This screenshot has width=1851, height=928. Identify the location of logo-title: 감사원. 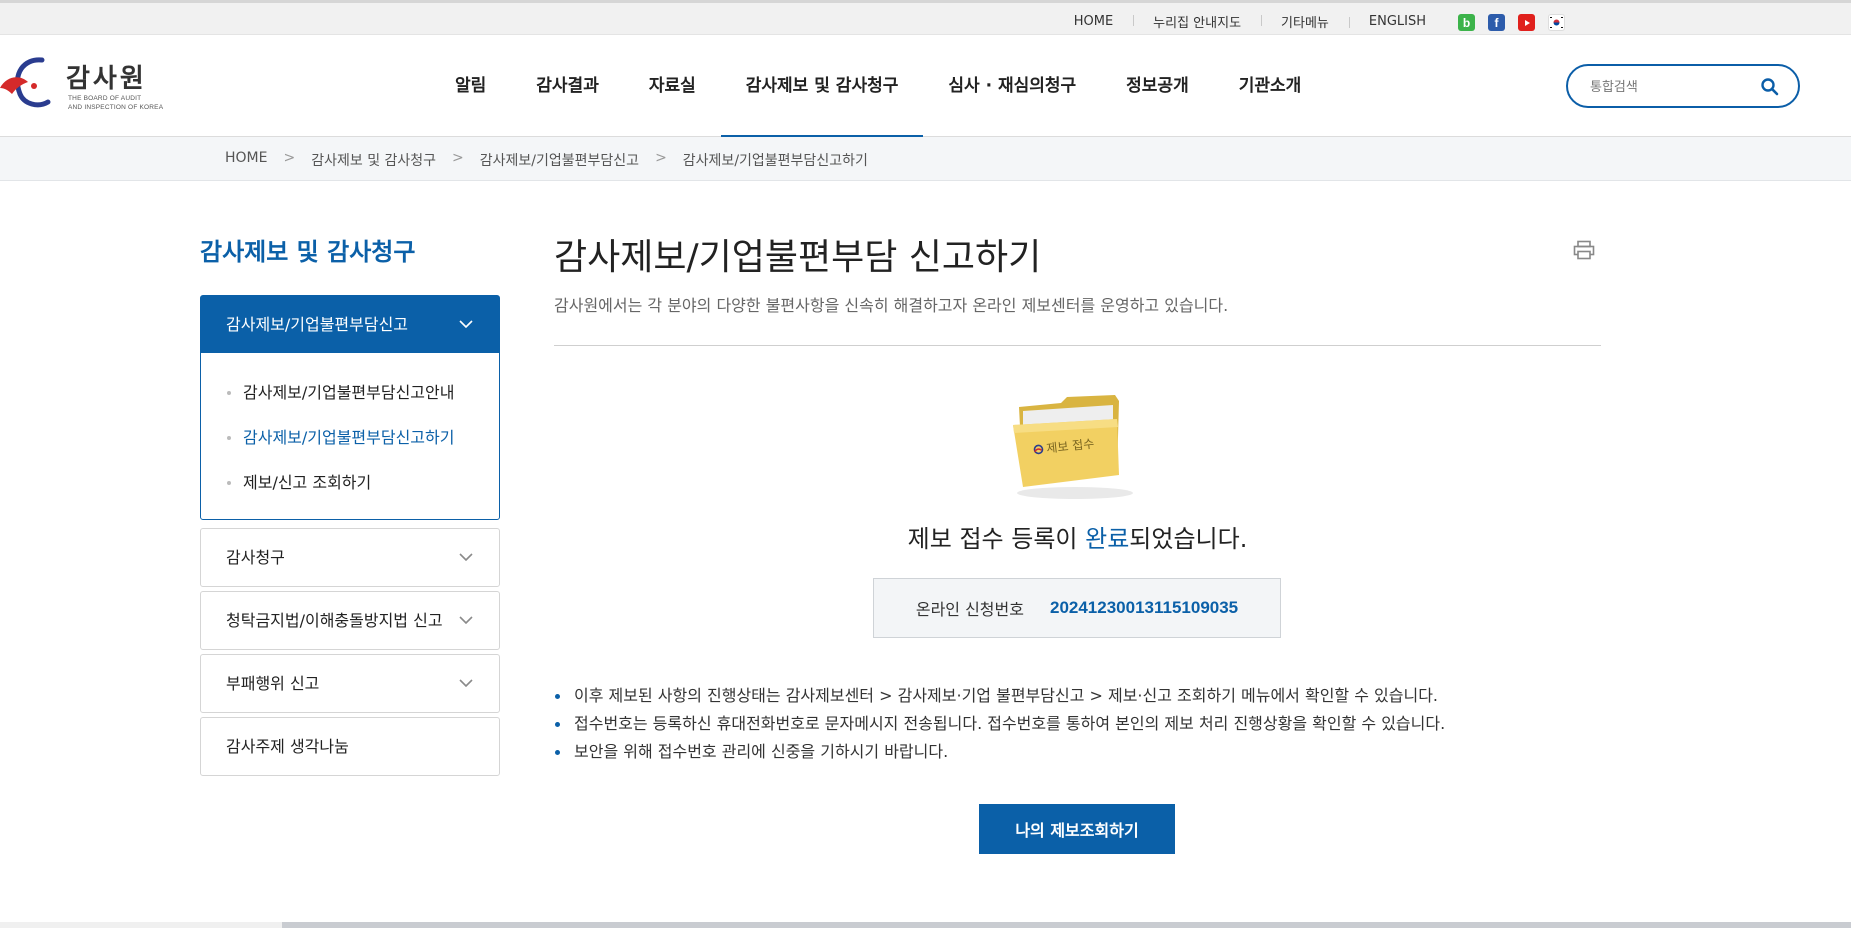
(106, 79).